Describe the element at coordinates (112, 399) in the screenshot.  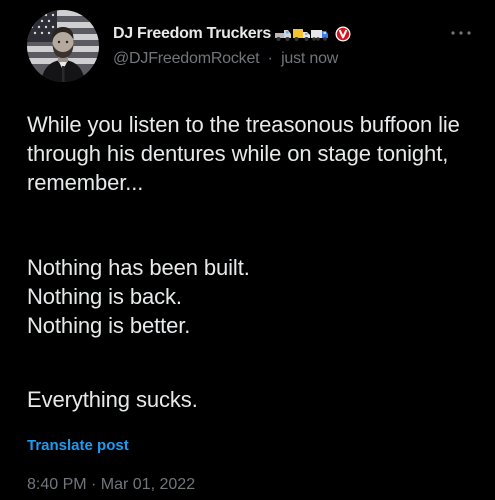
I see `post-paragraph-3: Everything sucks.` at that location.